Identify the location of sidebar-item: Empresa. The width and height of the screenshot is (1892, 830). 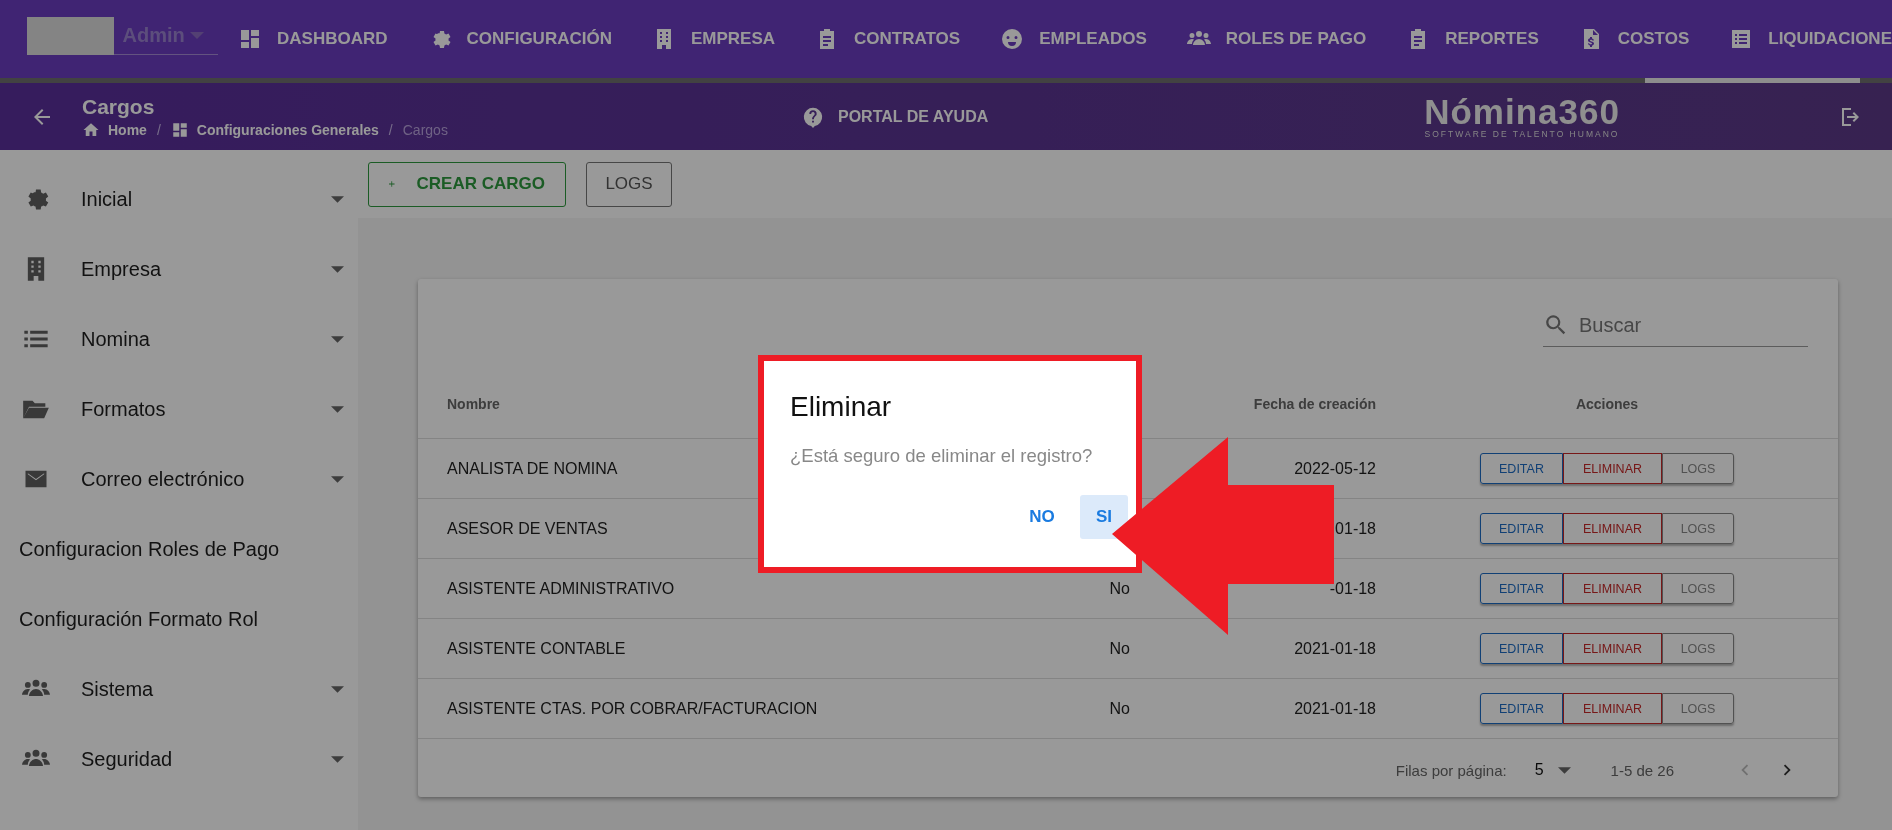
(179, 269).